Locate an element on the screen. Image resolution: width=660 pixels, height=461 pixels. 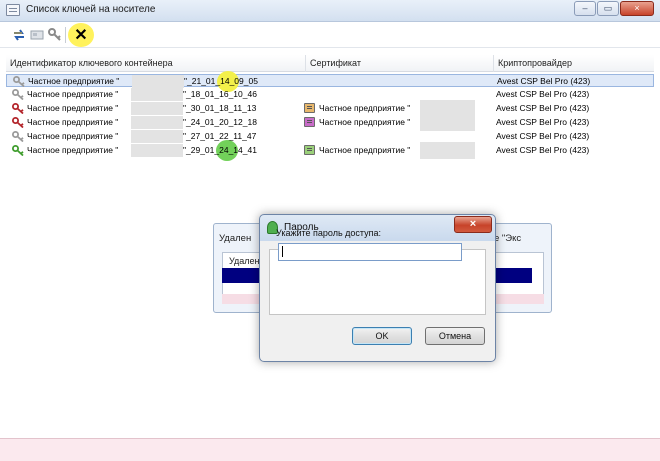
password-input is located at coordinates (370, 252).